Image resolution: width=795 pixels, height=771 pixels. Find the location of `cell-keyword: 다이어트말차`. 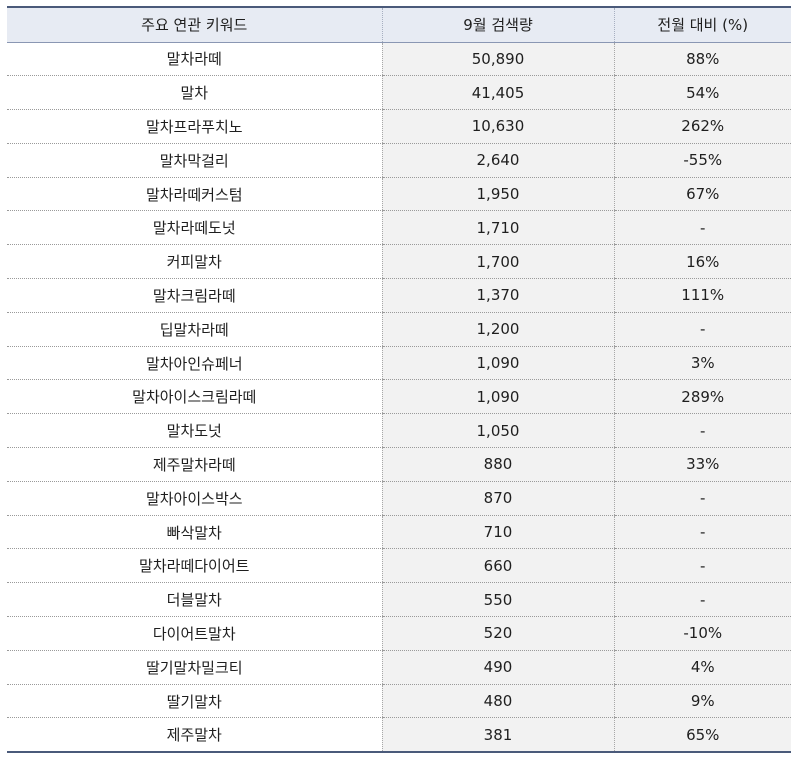

cell-keyword: 다이어트말차 is located at coordinates (194, 633).